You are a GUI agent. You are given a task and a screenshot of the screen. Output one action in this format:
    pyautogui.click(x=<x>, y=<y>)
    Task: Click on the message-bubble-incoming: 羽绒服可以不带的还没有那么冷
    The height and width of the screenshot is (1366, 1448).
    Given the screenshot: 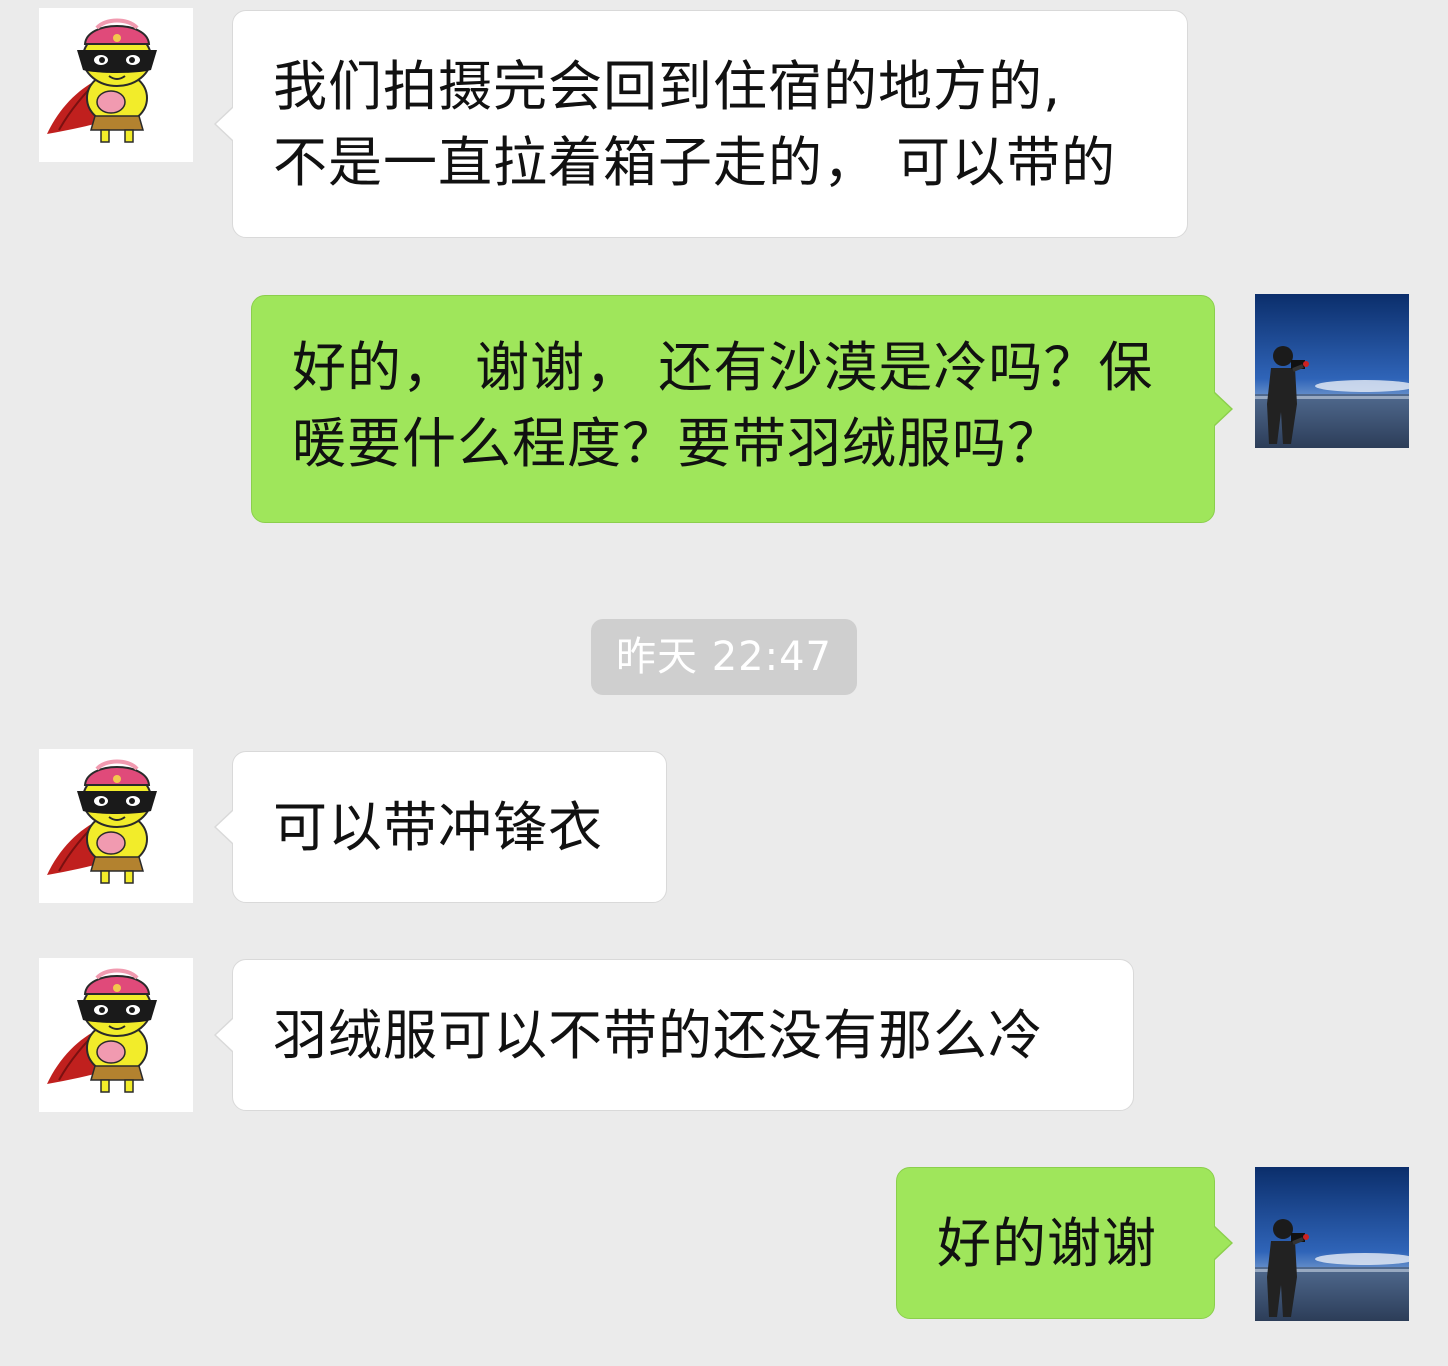 What is the action you would take?
    pyautogui.click(x=674, y=1035)
    